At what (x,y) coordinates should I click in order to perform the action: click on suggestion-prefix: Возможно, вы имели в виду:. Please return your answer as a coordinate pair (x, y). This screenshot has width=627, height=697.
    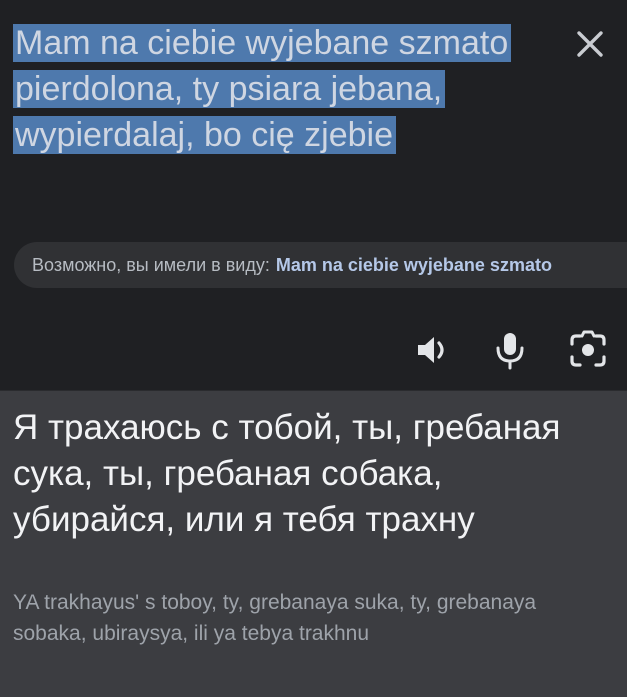
    Looking at the image, I should click on (151, 265).